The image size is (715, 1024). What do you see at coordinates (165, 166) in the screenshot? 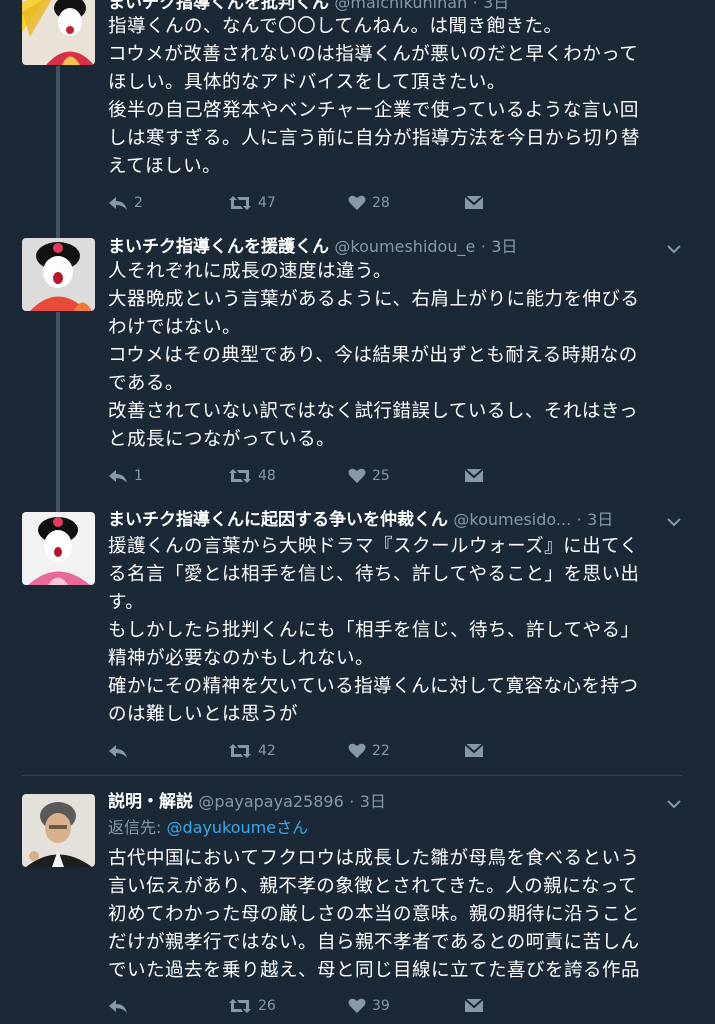
I see `tweet-line: えてほしい。` at bounding box center [165, 166].